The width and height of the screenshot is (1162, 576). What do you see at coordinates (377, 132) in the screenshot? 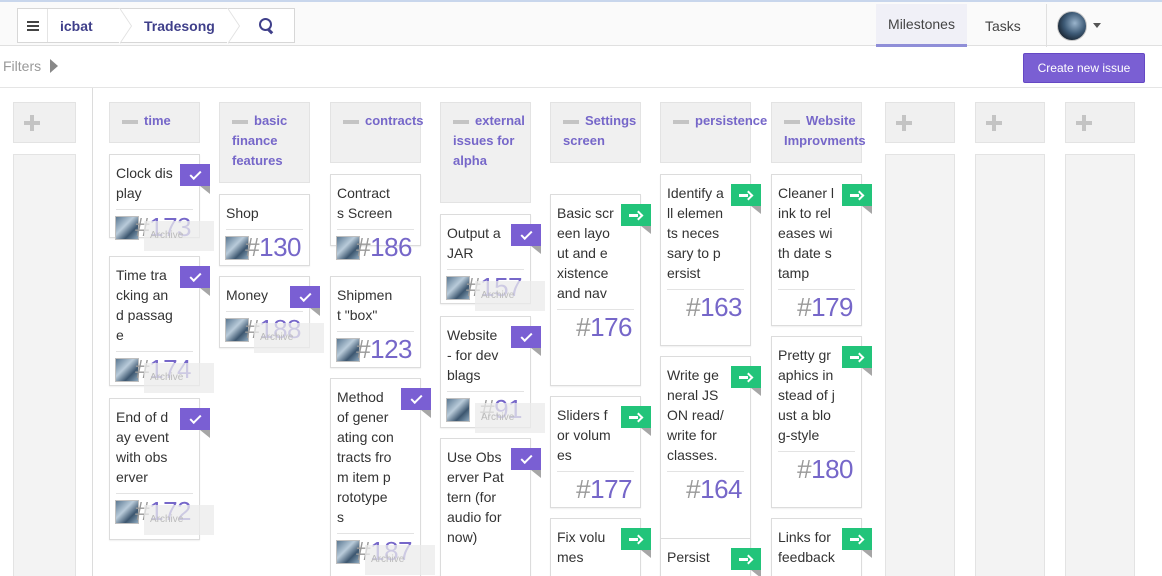
I see `milestone-header: contracts` at bounding box center [377, 132].